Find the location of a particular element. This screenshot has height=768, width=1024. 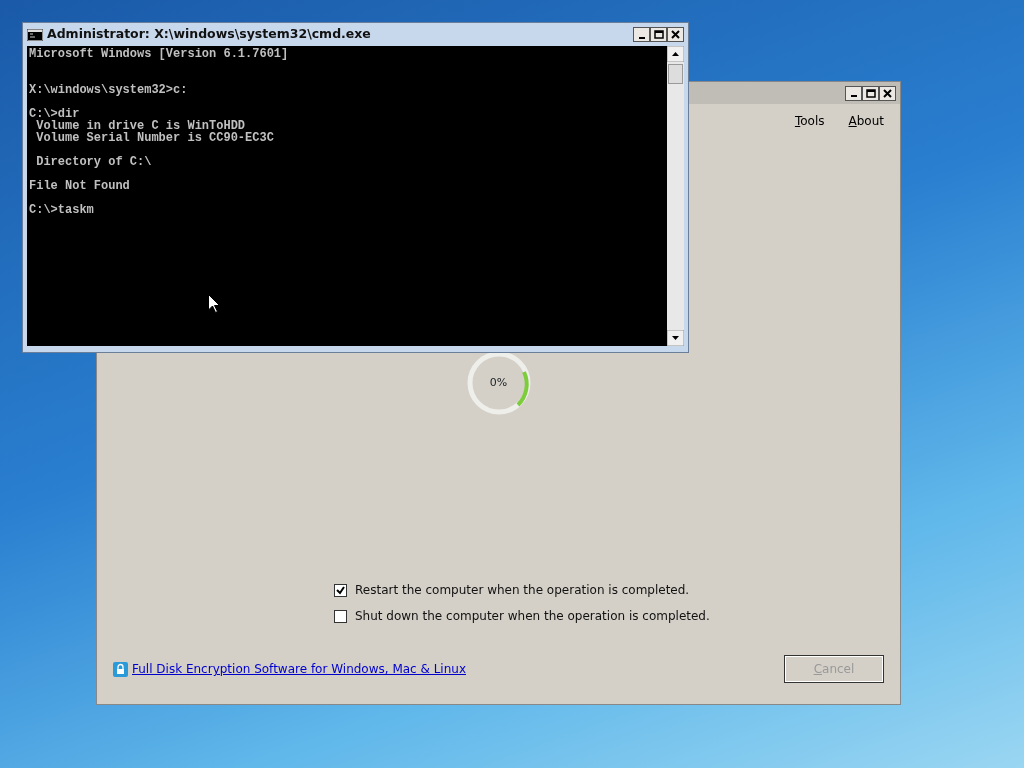

option-label: Restart the computer when the operation is completed. is located at coordinates (522, 590).